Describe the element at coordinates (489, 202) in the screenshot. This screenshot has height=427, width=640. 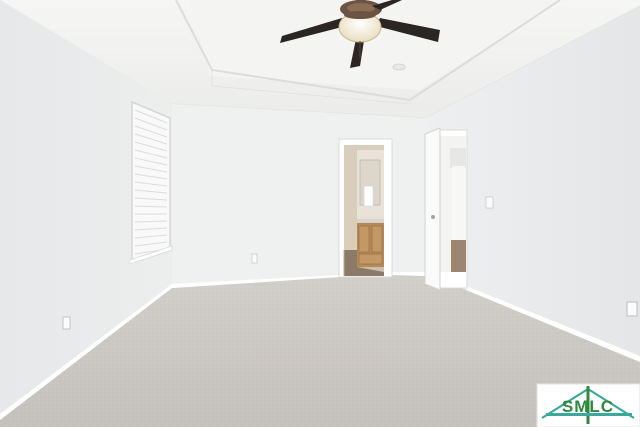
I see `light-switch` at that location.